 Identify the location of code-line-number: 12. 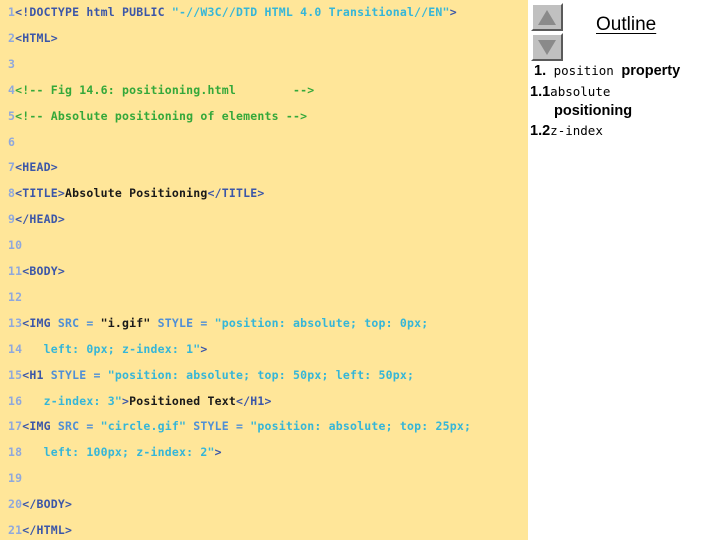
(15, 296).